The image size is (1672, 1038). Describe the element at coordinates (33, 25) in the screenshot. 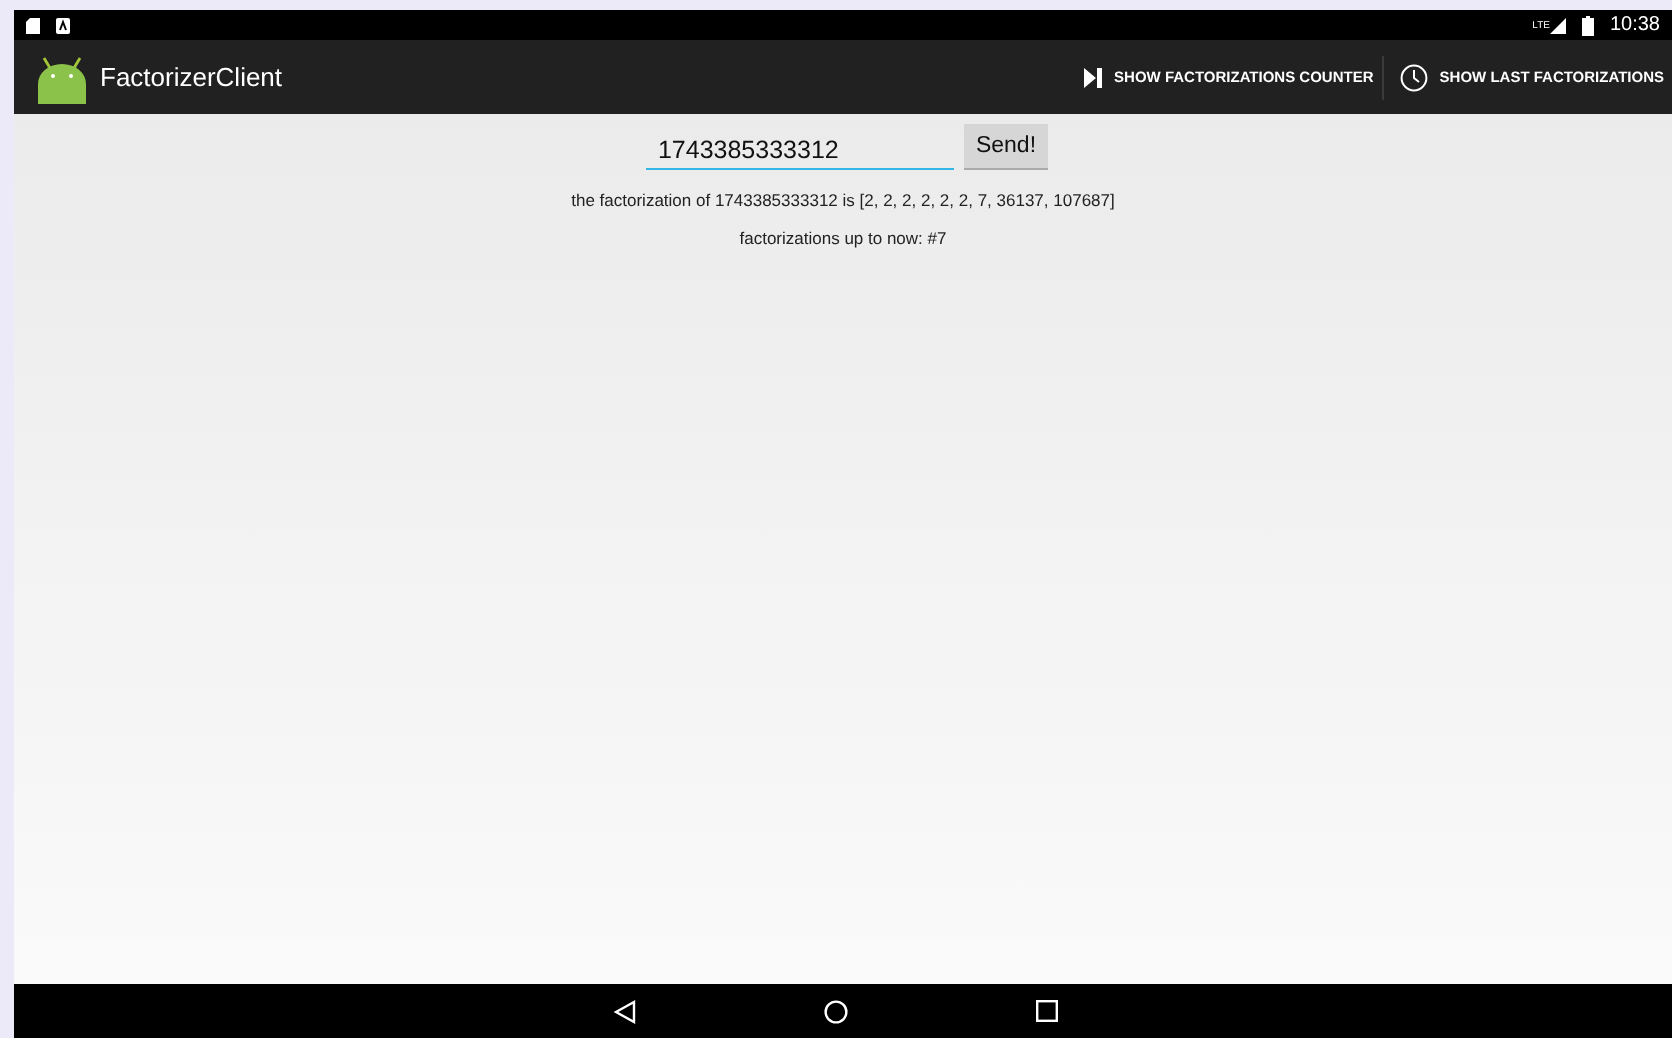

I see `sd-card-icon` at that location.